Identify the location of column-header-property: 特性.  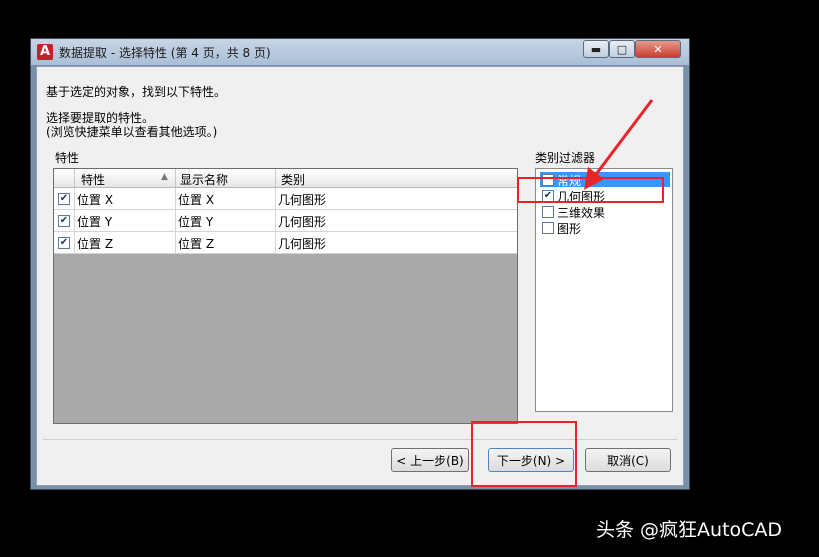
(93, 179).